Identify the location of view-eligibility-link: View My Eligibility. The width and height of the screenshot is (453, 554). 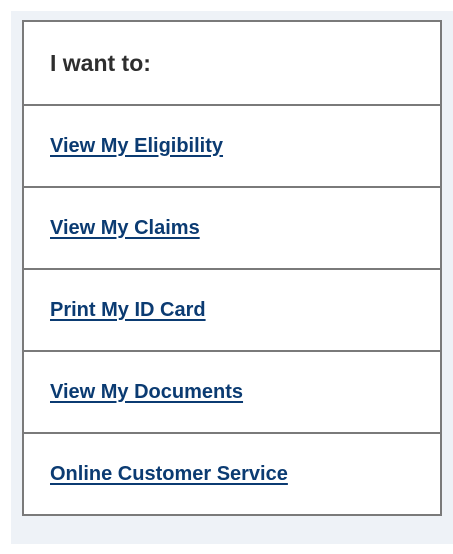
(136, 146).